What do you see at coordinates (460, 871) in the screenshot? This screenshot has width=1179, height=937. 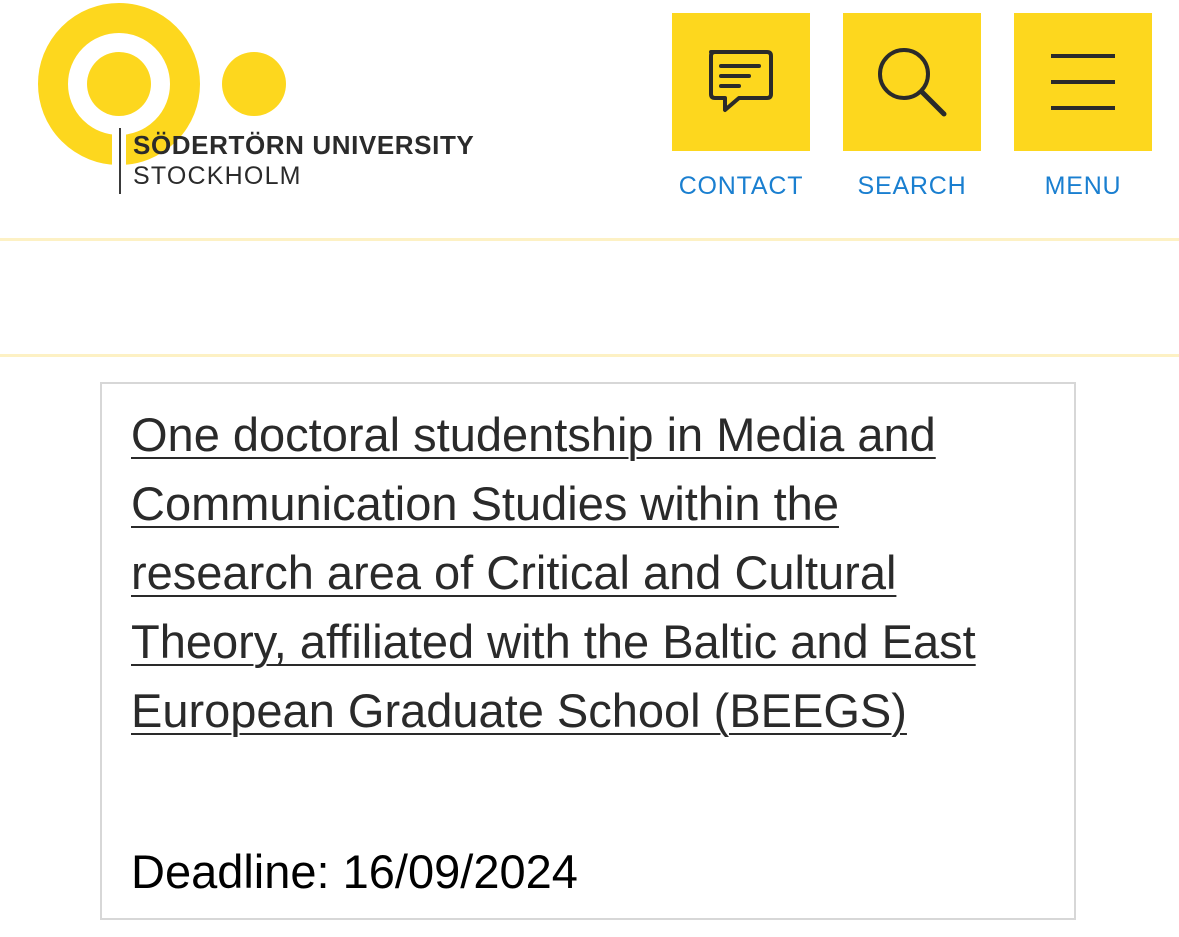 I see `deadline-date: 16/09/2024` at bounding box center [460, 871].